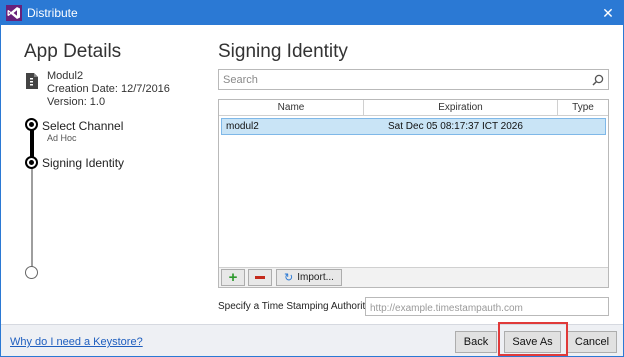 The height and width of the screenshot is (357, 624). I want to click on step-dot-select-channel, so click(31, 124).